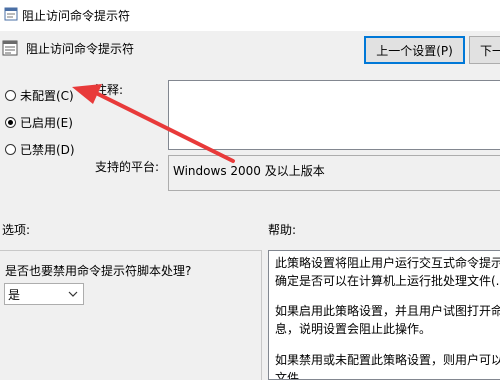  I want to click on radio-not-configured: 未配置(C), so click(39, 95).